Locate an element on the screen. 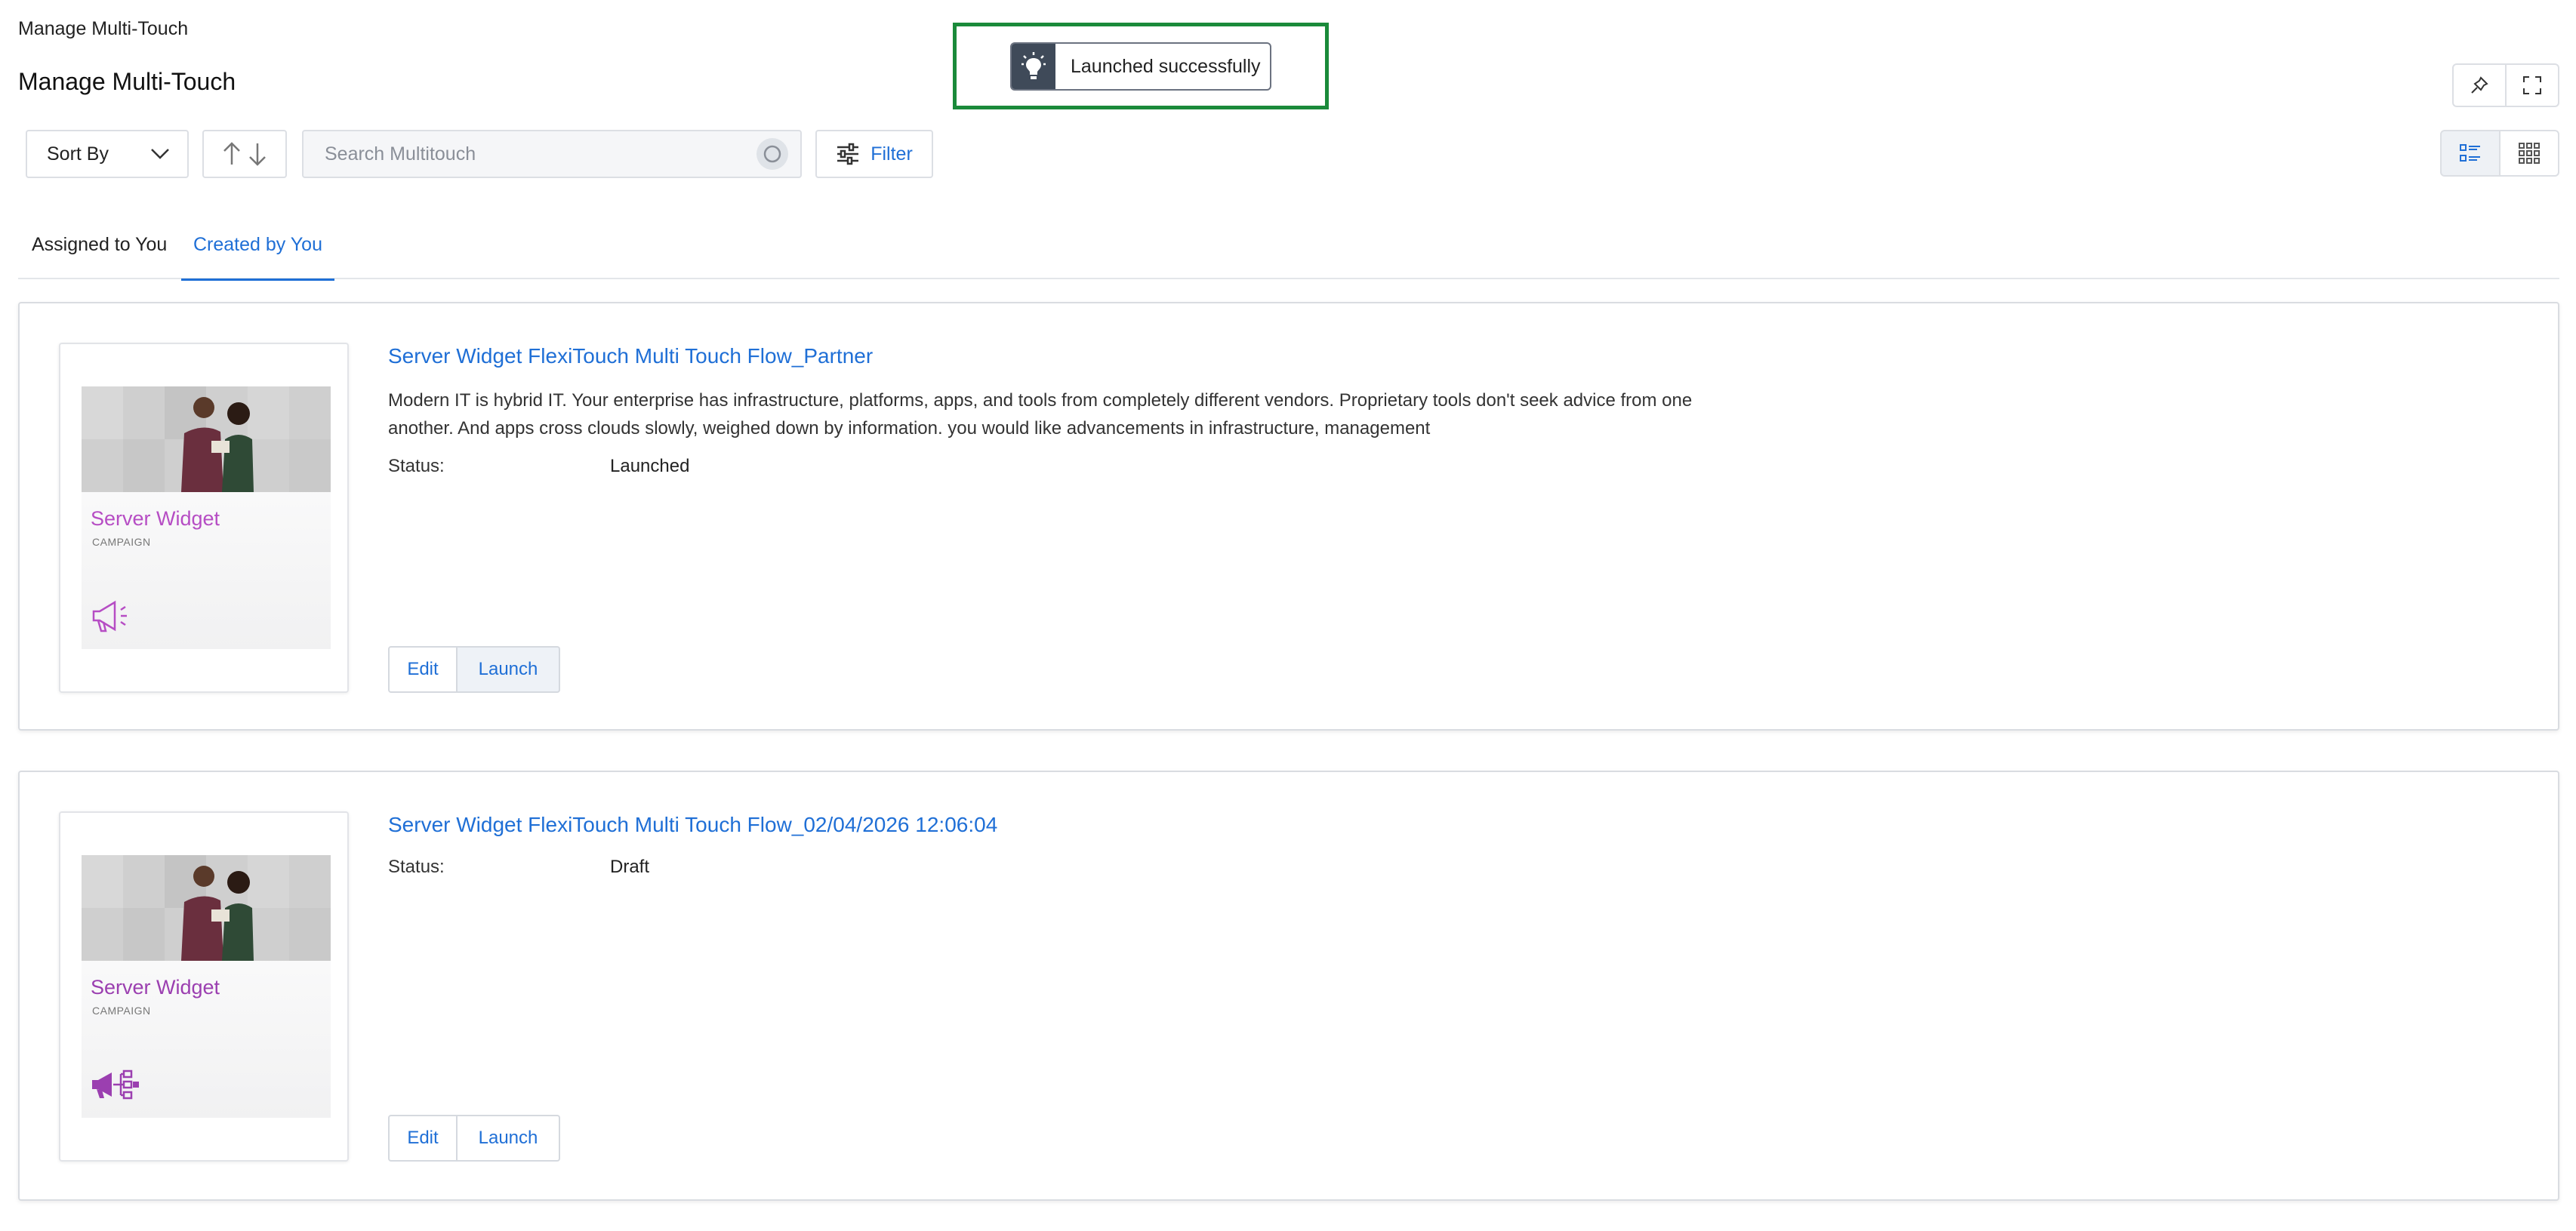  megaphone-network-icon is located at coordinates (115, 1084).